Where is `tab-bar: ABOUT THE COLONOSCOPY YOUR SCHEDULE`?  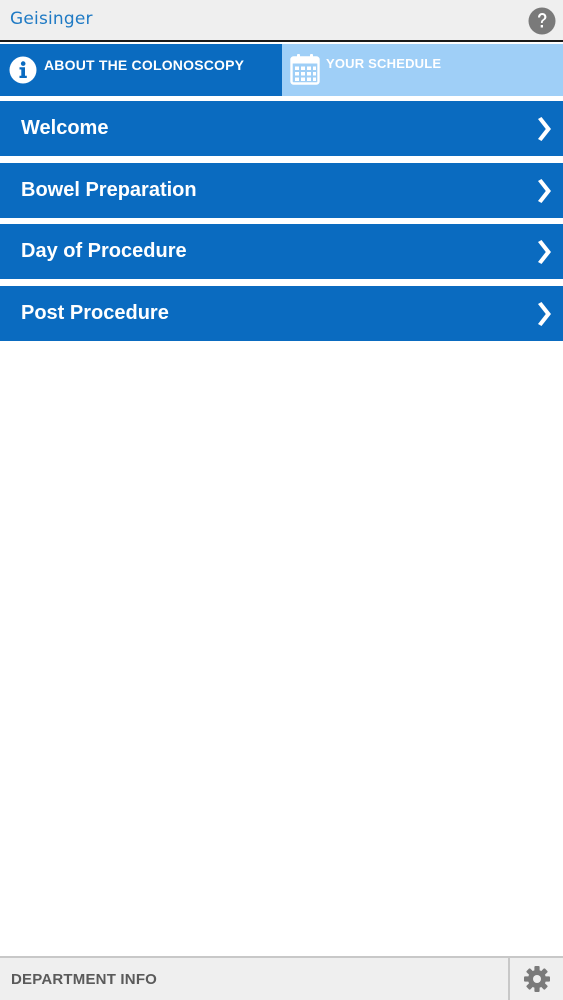 tab-bar: ABOUT THE COLONOSCOPY YOUR SCHEDULE is located at coordinates (281, 70).